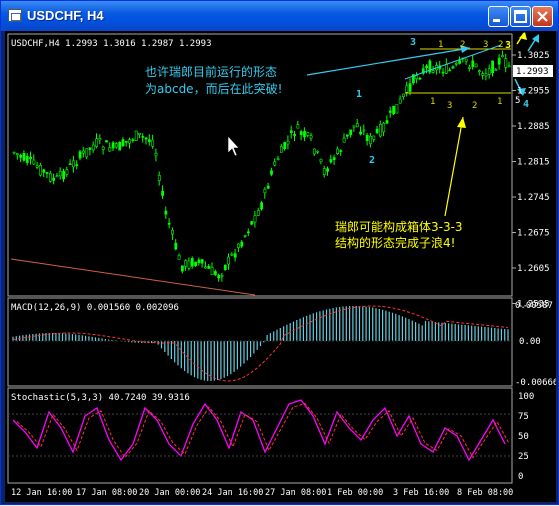  Describe the element at coordinates (533, 269) in the screenshot. I see `price-tick-label: 1.2605` at that location.